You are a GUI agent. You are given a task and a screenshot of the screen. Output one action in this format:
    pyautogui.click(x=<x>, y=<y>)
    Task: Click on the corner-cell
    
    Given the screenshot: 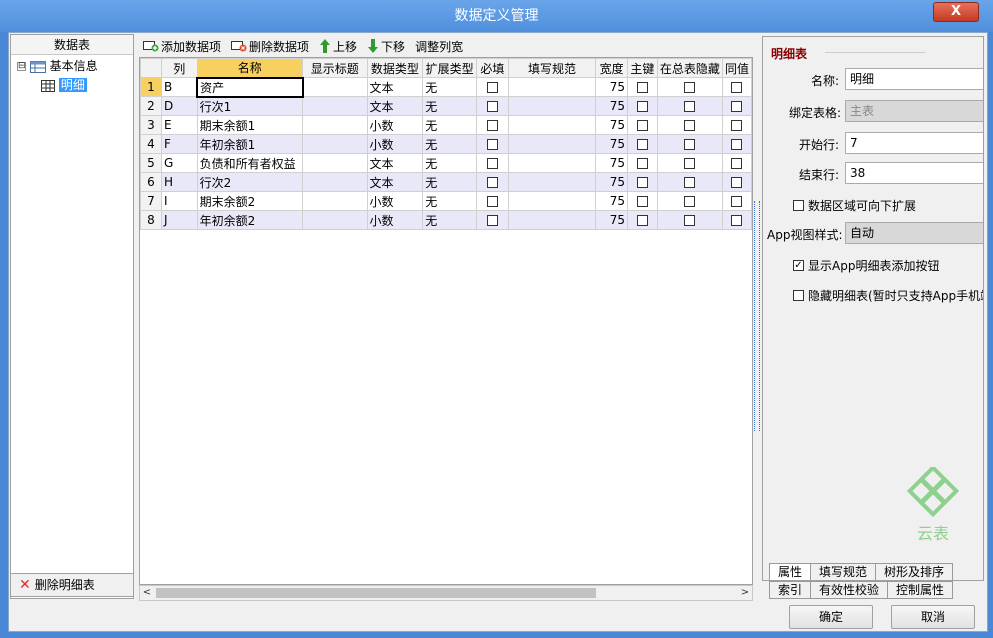 What is the action you would take?
    pyautogui.click(x=151, y=68)
    